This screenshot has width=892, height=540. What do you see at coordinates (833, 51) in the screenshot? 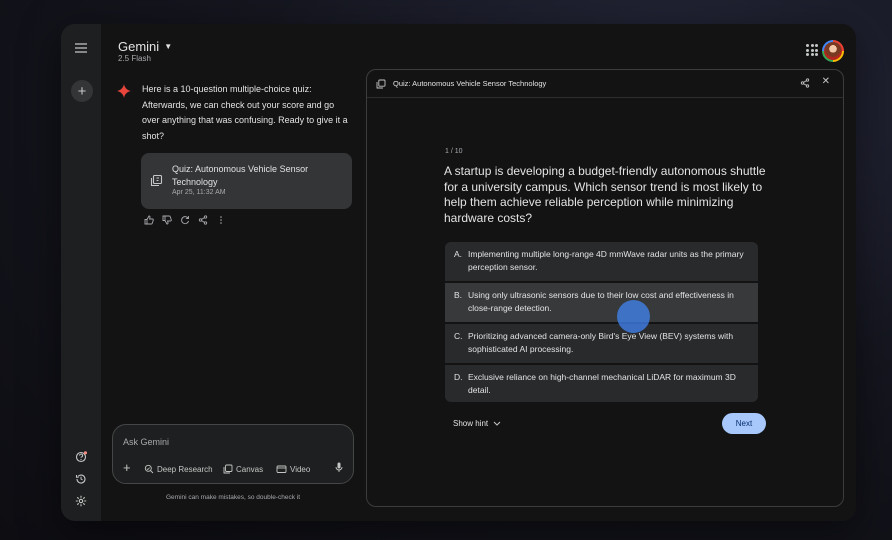
I see `avatar` at bounding box center [833, 51].